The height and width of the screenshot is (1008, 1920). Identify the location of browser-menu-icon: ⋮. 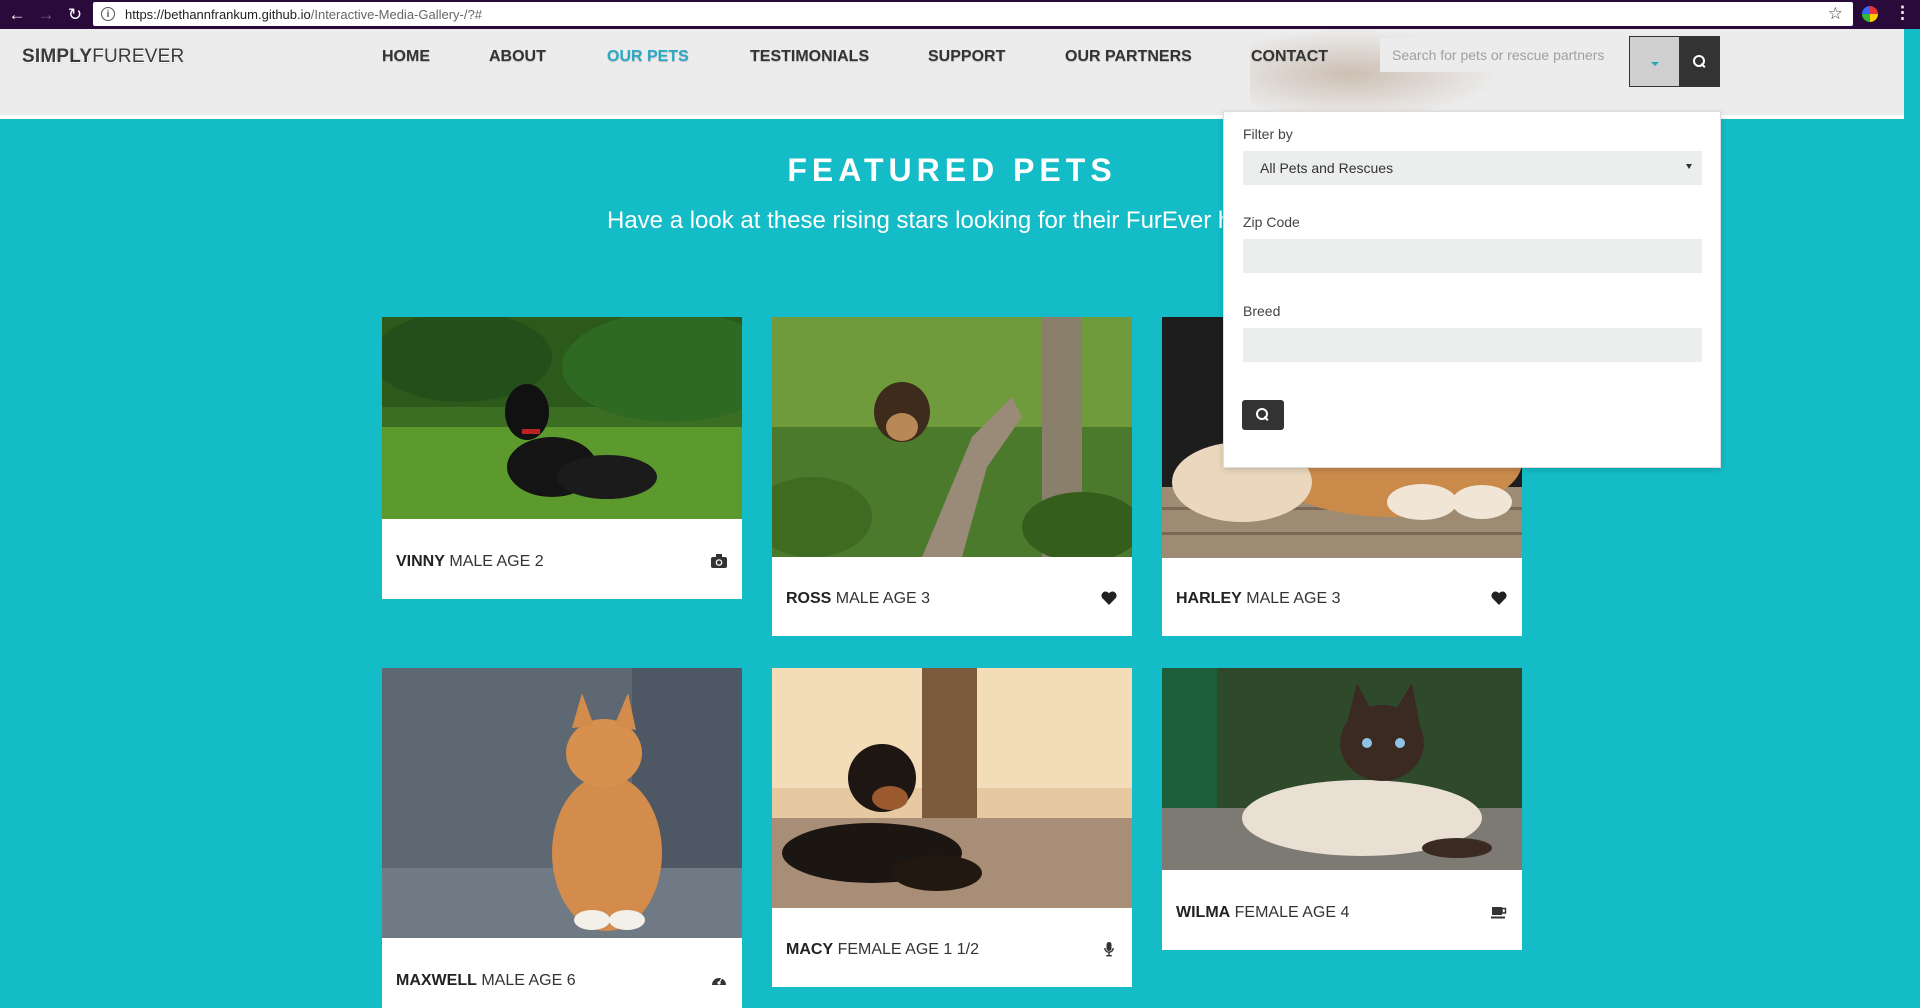
(1902, 13).